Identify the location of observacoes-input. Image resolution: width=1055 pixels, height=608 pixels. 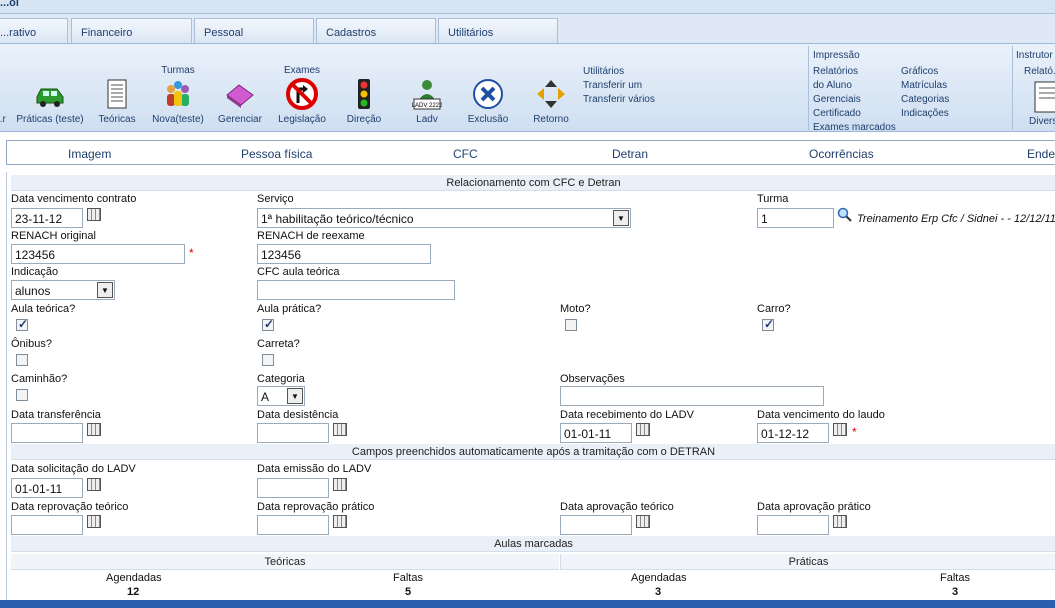
(692, 396).